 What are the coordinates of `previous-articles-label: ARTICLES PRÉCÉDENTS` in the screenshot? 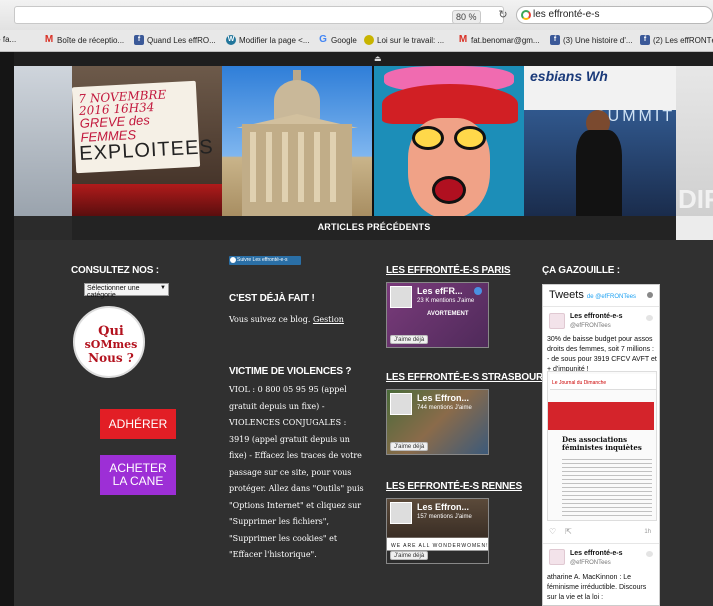 It's located at (374, 227).